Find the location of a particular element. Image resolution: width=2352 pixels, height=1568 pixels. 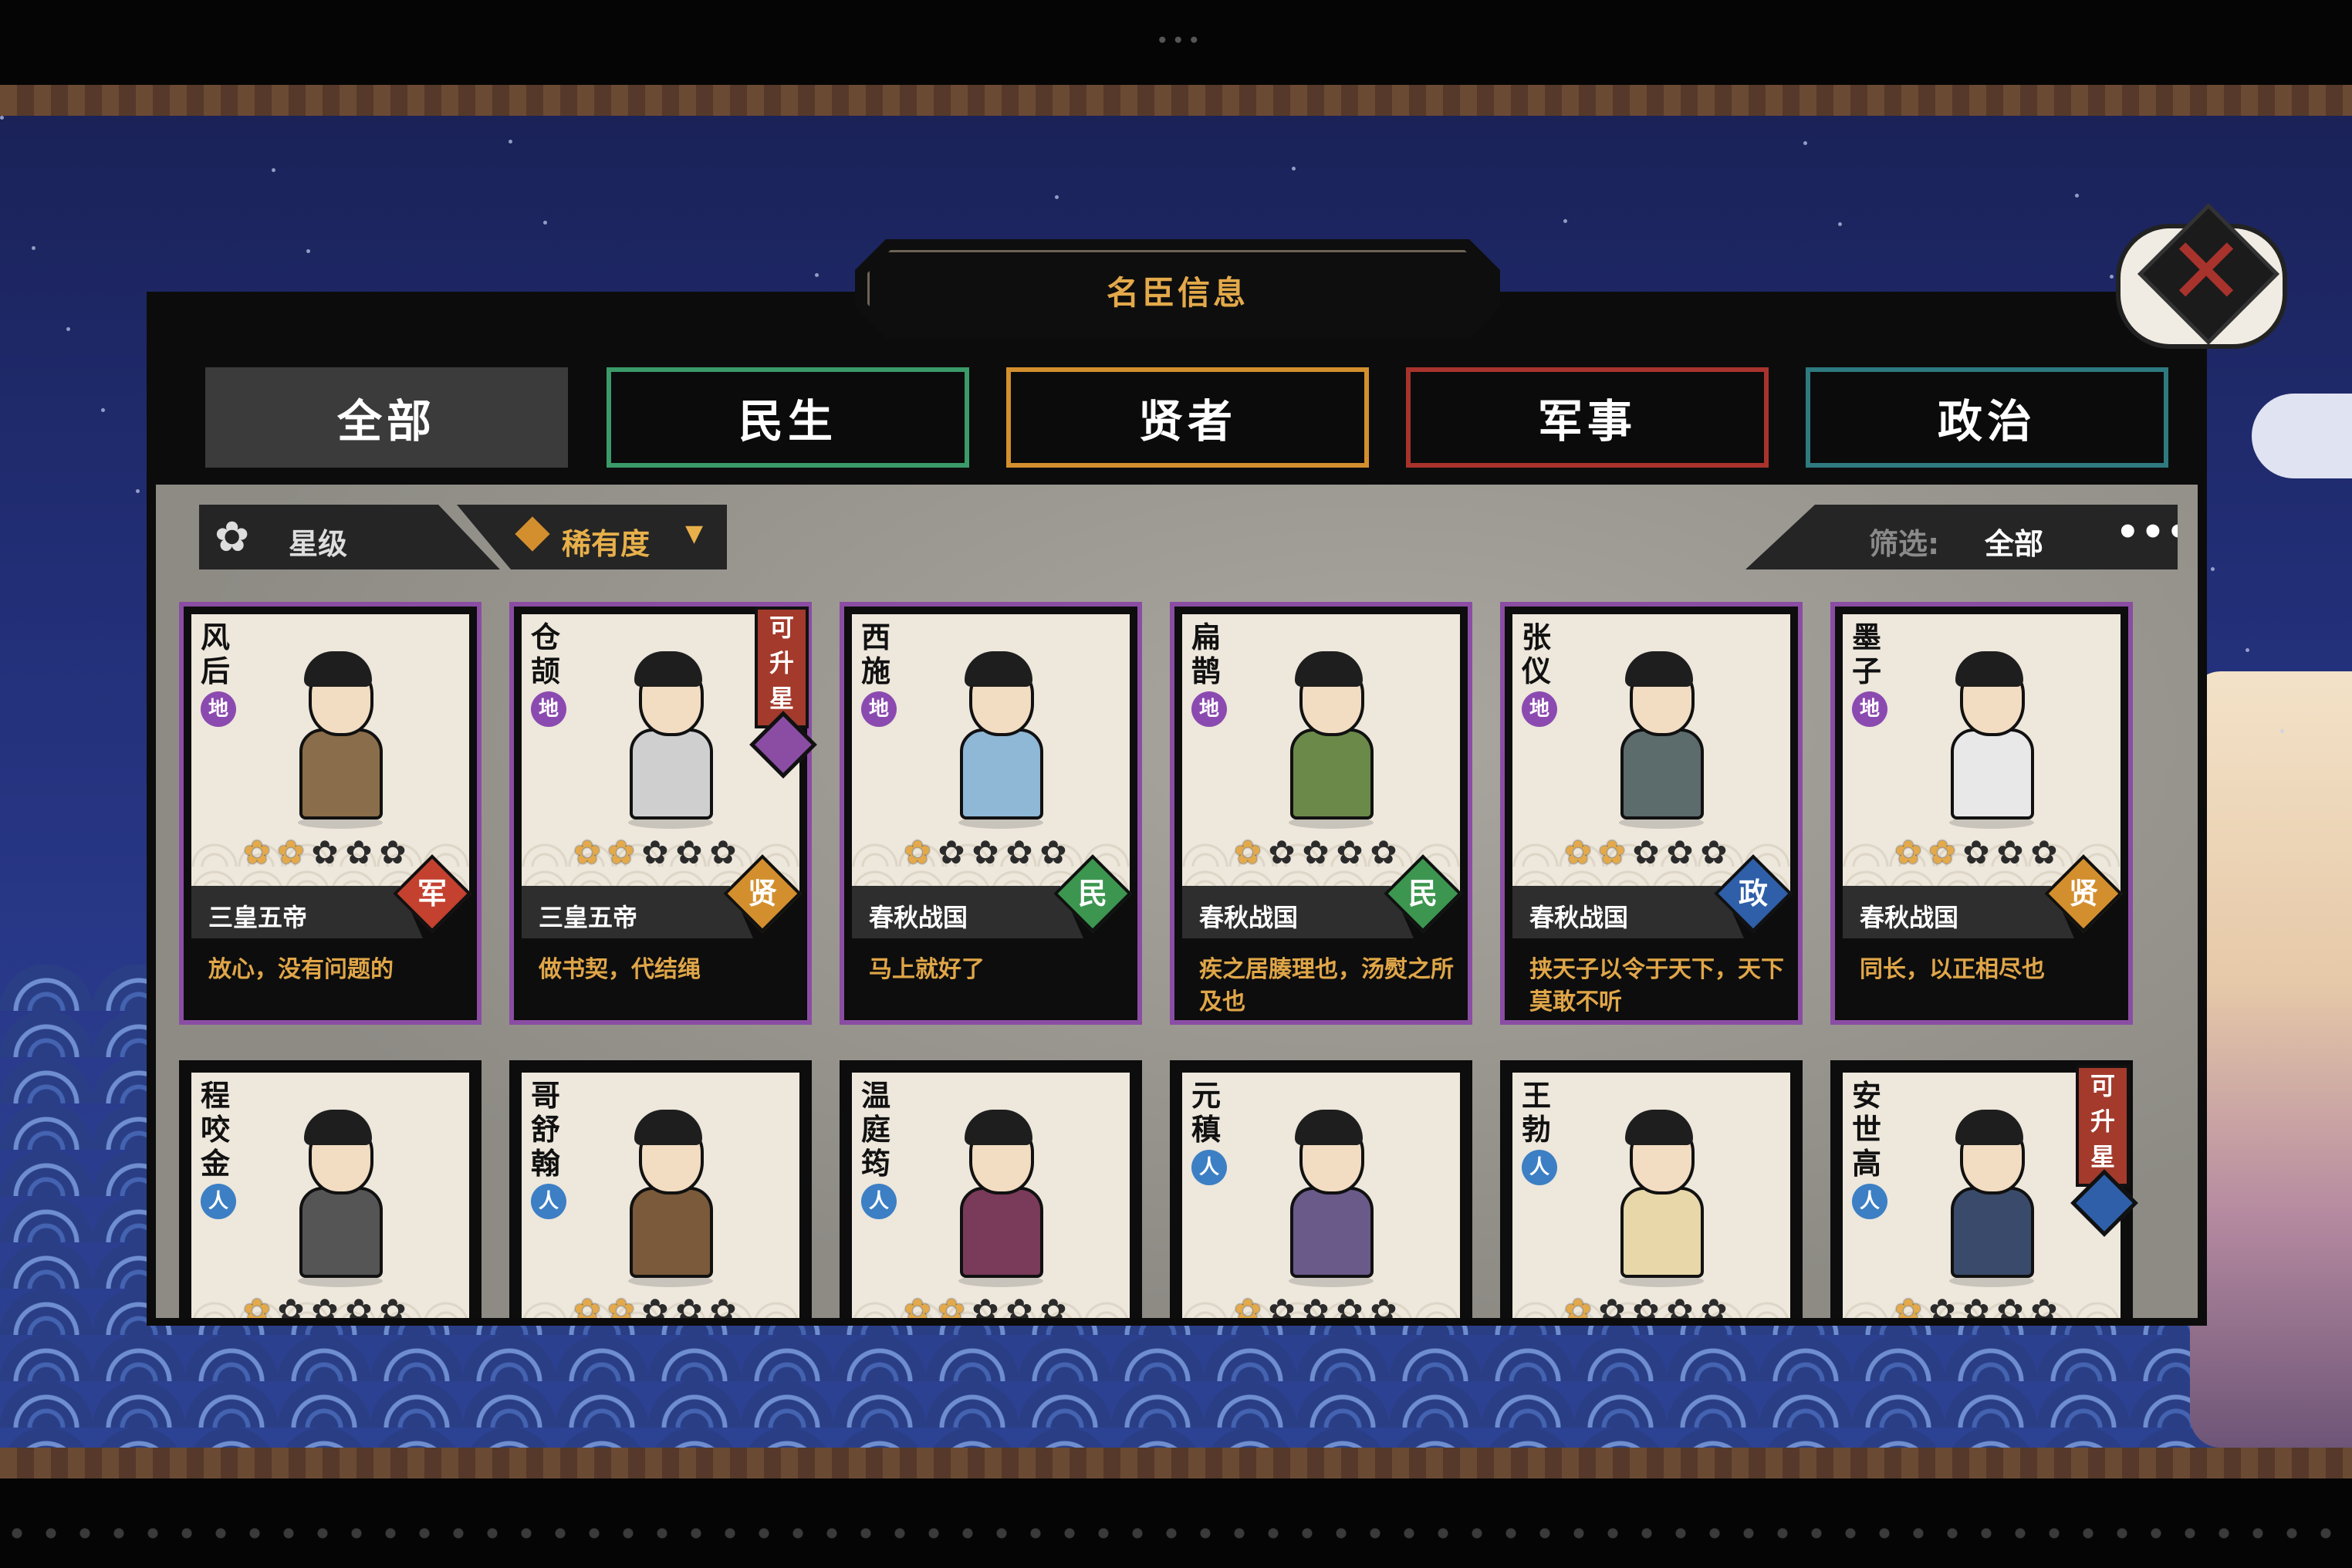

rarity-sort-label: 稀有度 is located at coordinates (606, 544).